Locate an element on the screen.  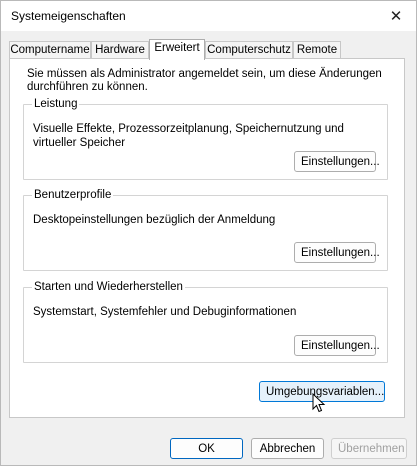
ok-button: OK is located at coordinates (206, 448).